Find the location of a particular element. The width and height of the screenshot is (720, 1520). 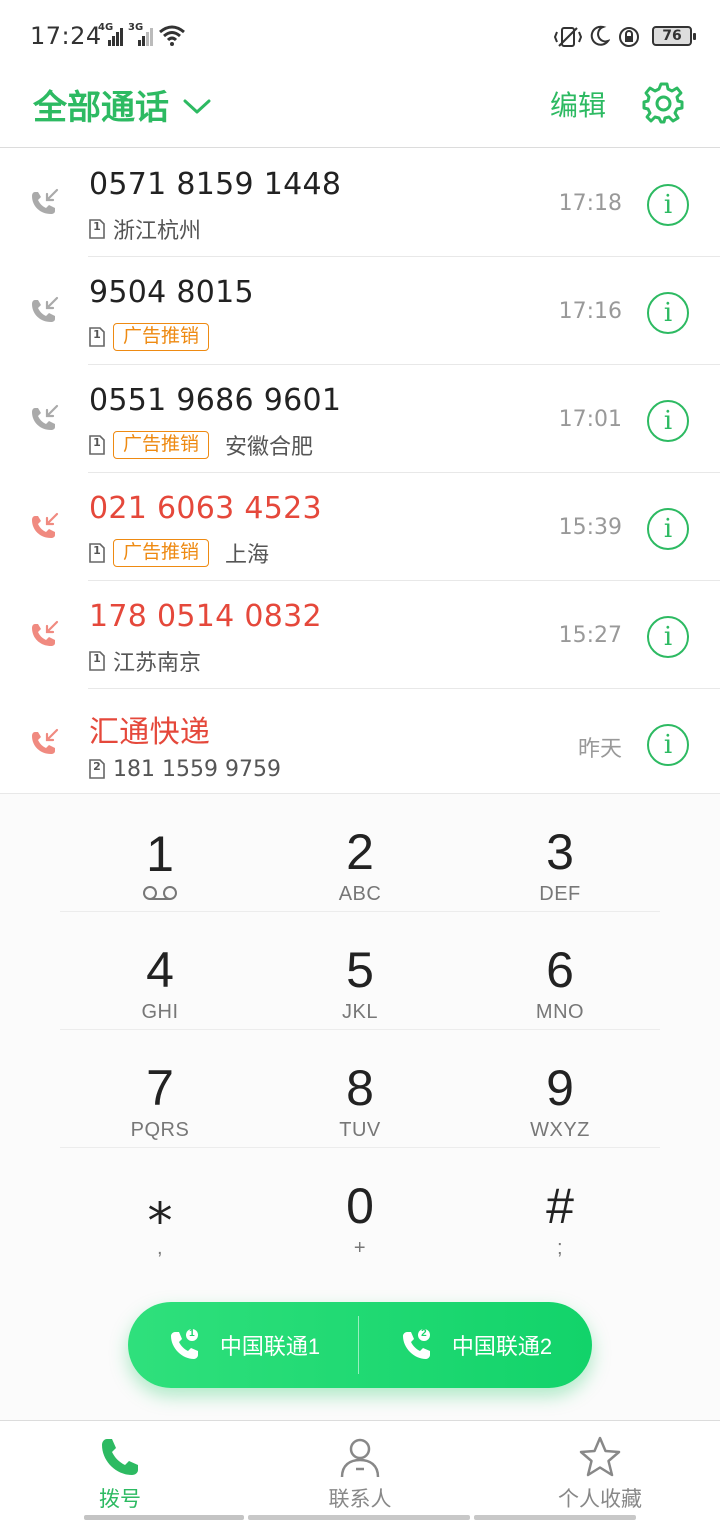

call-log-row: 0551 9686 9601 1 广告推销 安徽合肥 17:01 i is located at coordinates (360, 419).